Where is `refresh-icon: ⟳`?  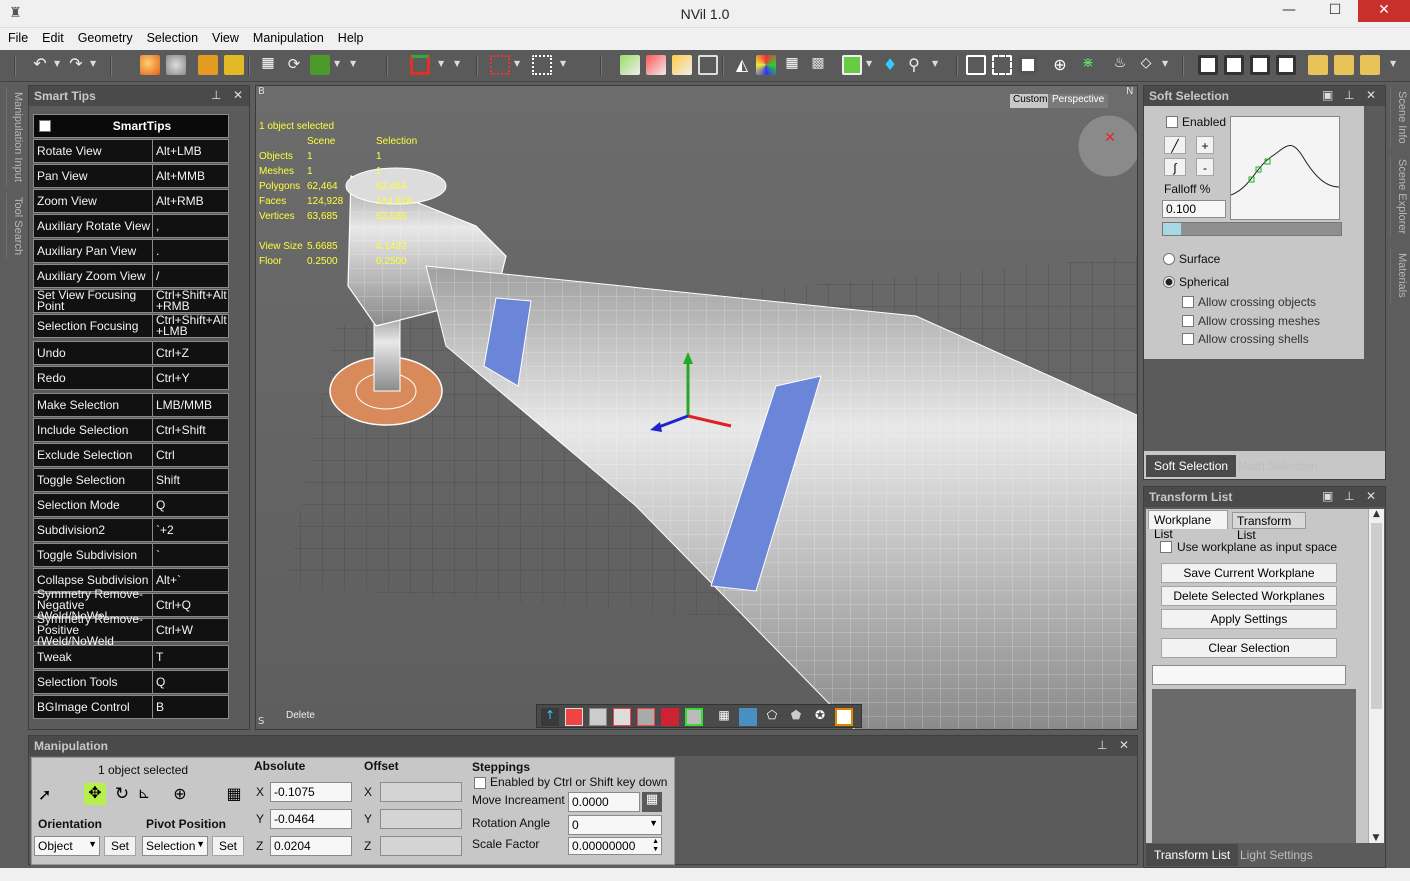 refresh-icon: ⟳ is located at coordinates (294, 65).